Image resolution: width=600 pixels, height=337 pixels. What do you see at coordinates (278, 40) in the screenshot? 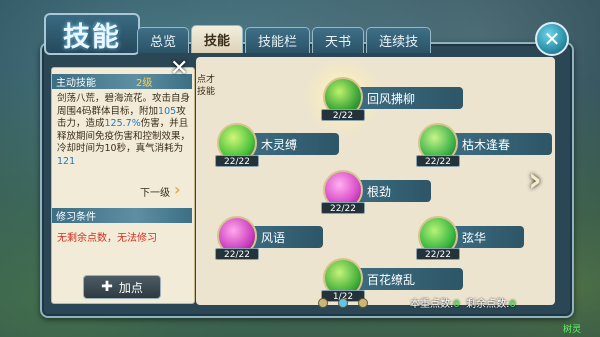
I see `tab-skill-bar: 技能栏` at bounding box center [278, 40].